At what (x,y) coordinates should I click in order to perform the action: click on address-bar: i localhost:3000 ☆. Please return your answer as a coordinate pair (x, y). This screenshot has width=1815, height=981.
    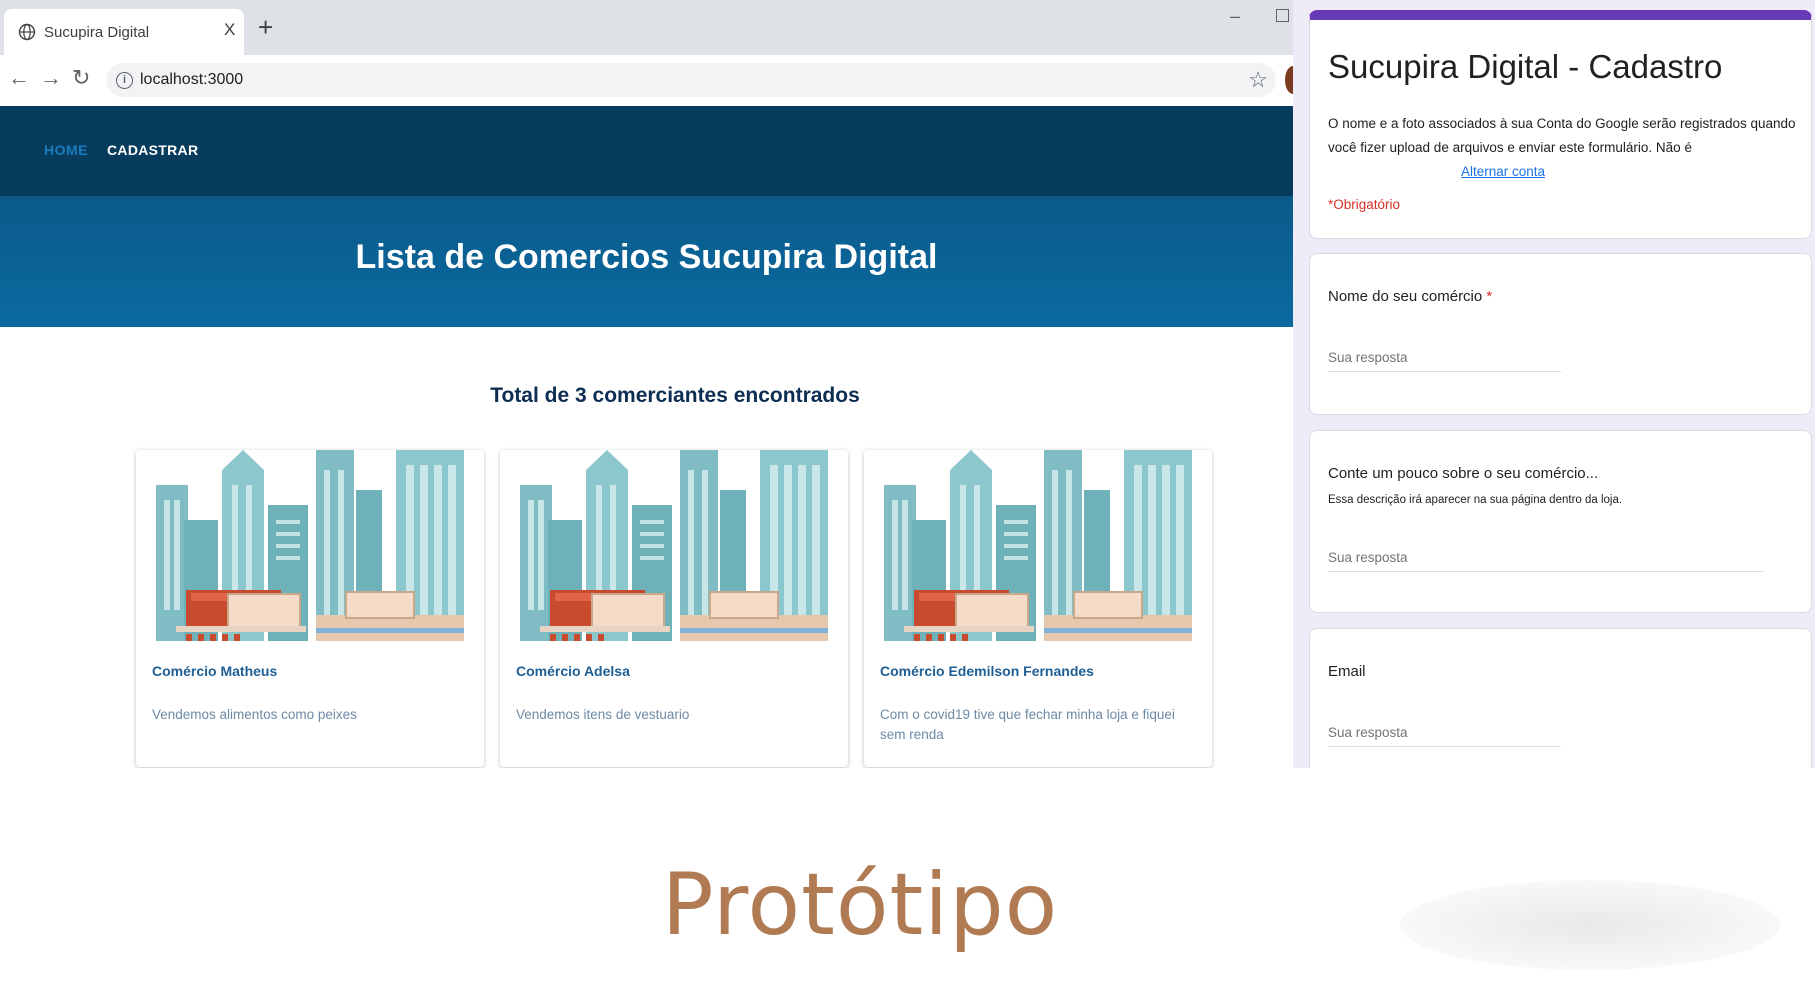
    Looking at the image, I should click on (691, 80).